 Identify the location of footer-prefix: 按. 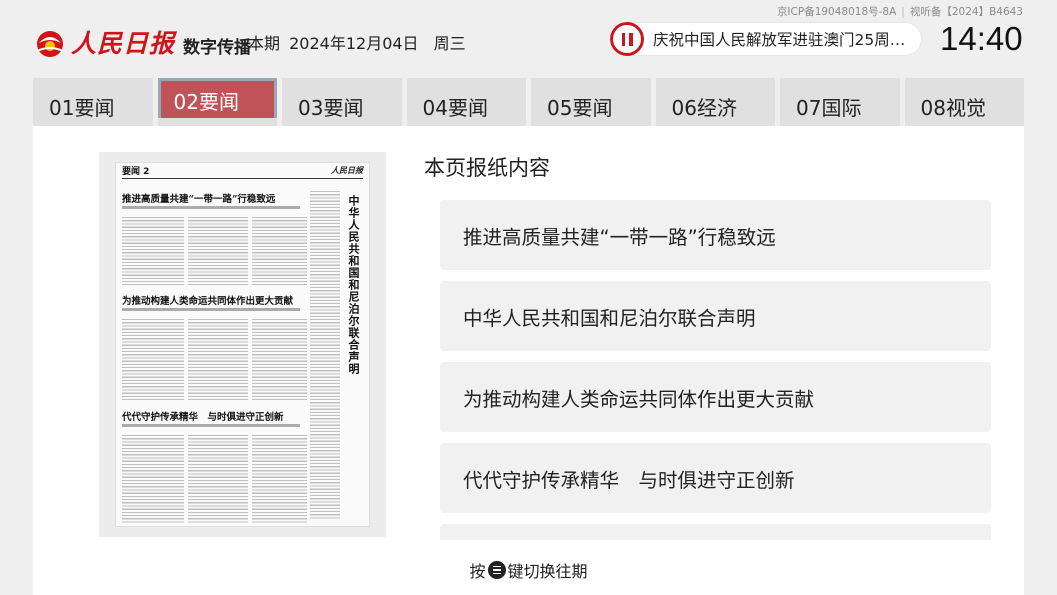
(477, 571).